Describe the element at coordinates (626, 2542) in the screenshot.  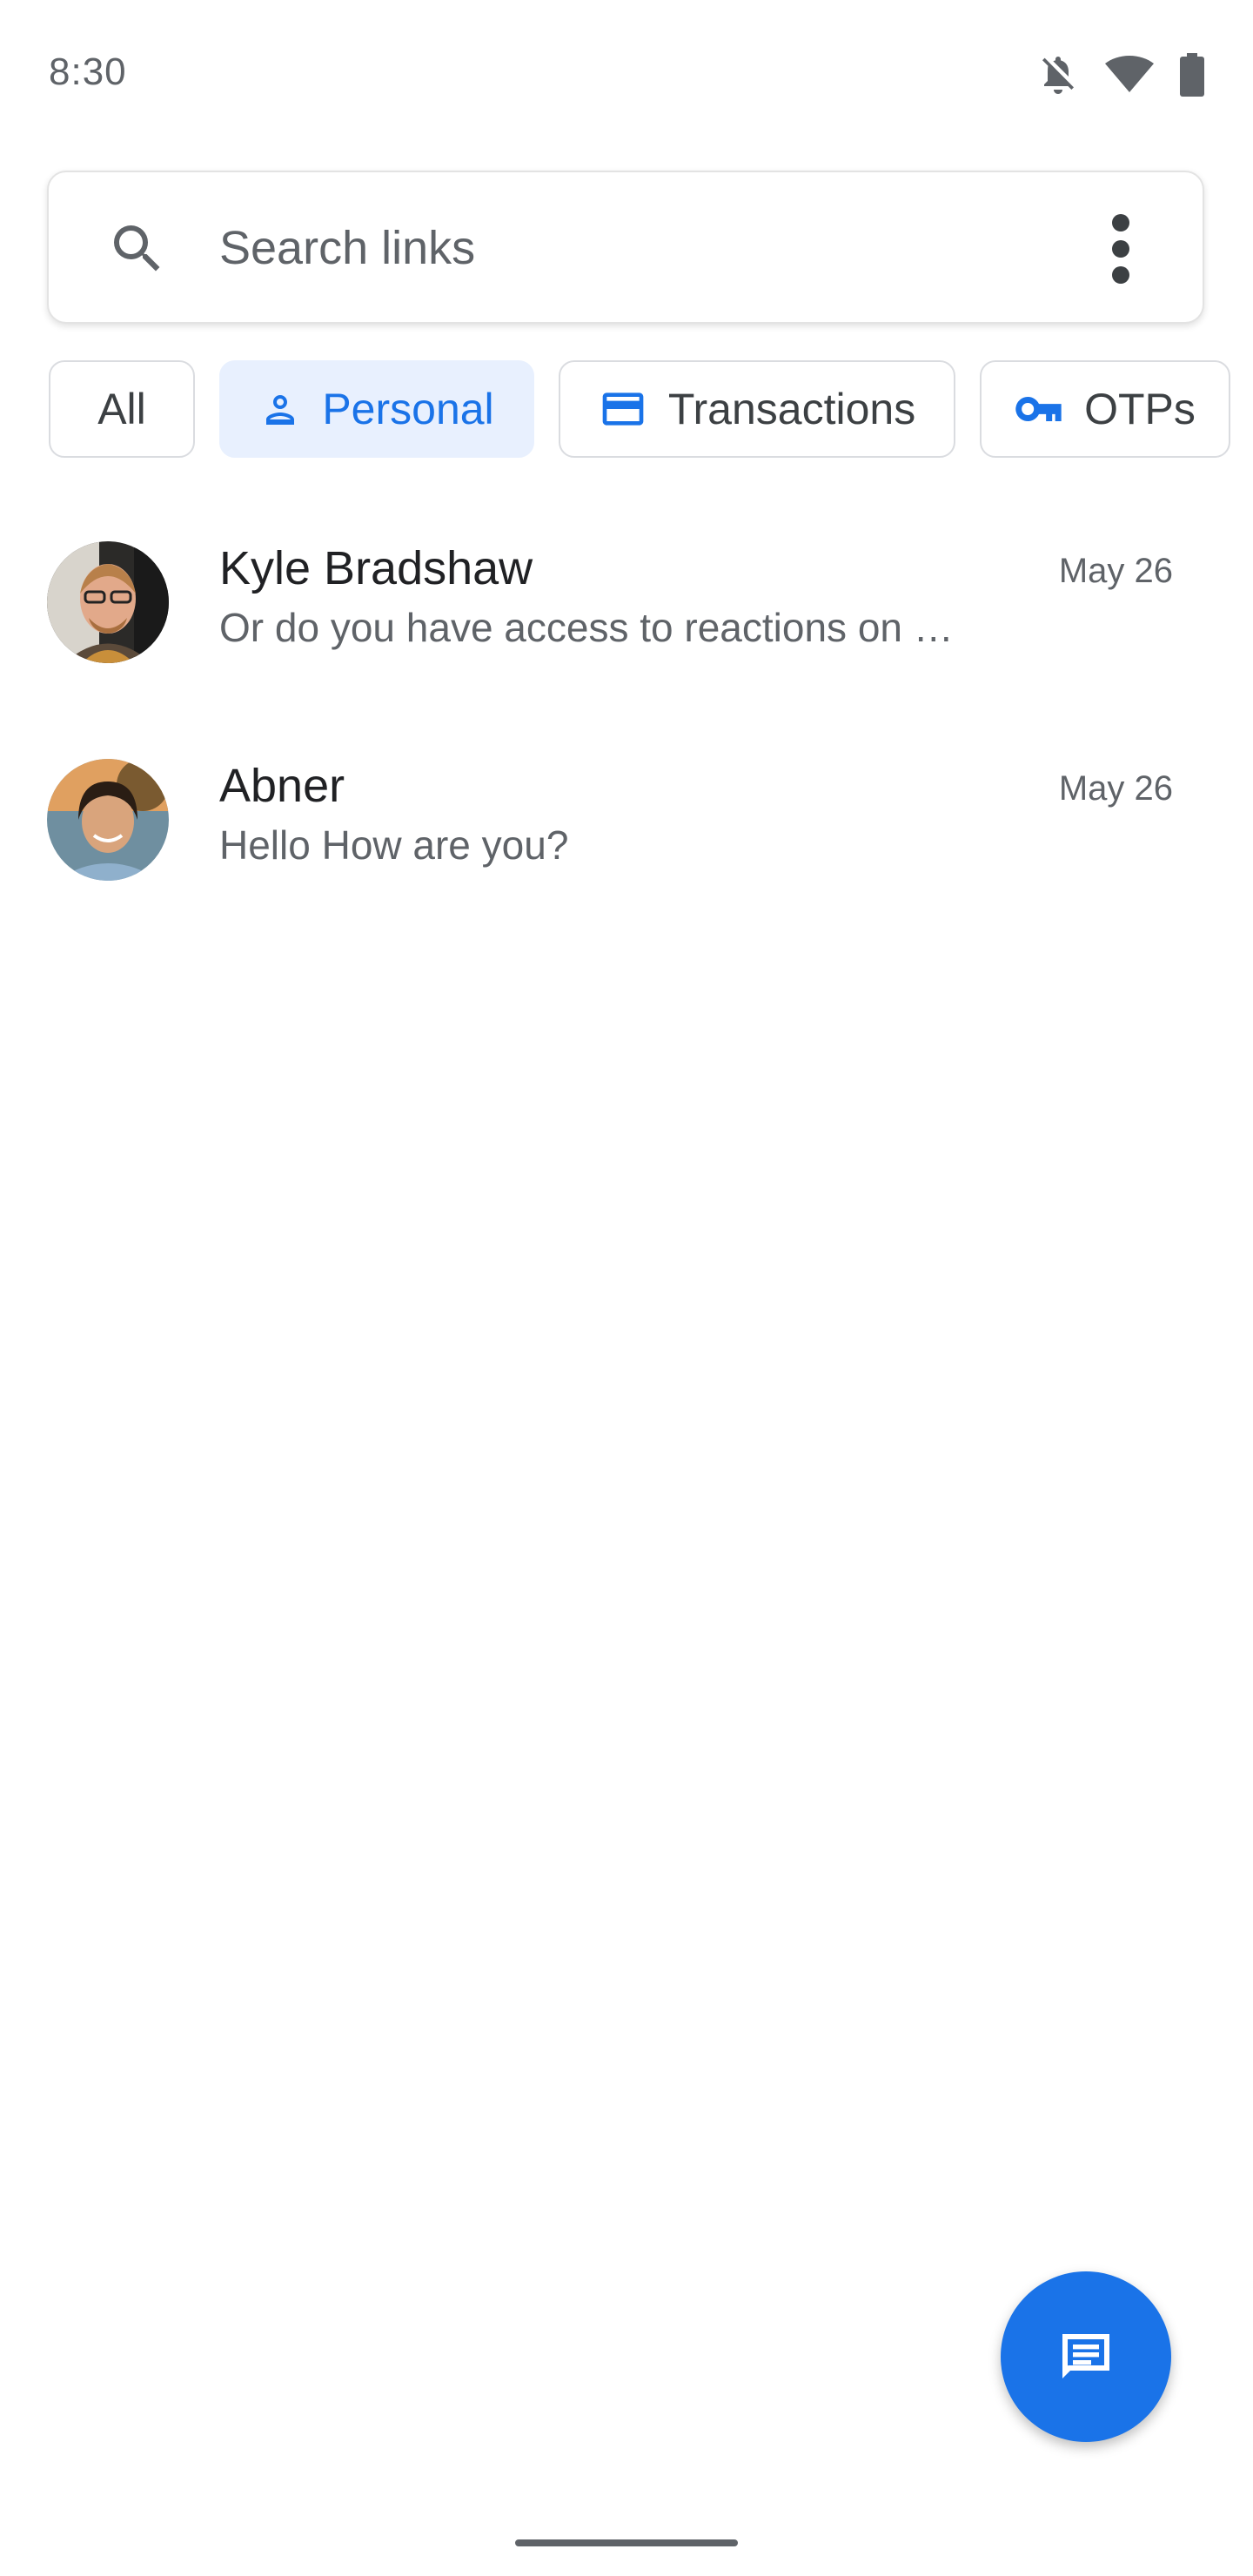
I see `gesture-nav-handle` at that location.